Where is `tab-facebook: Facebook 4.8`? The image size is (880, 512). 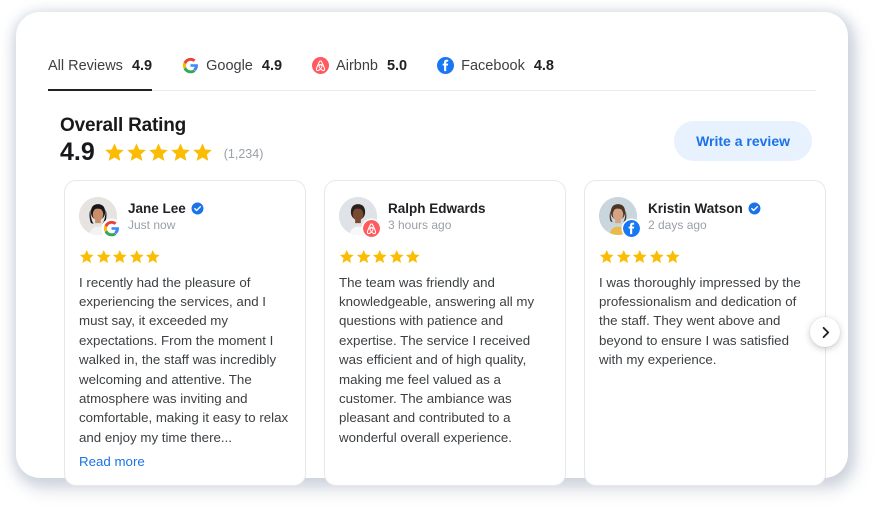 tab-facebook: Facebook 4.8 is located at coordinates (495, 69).